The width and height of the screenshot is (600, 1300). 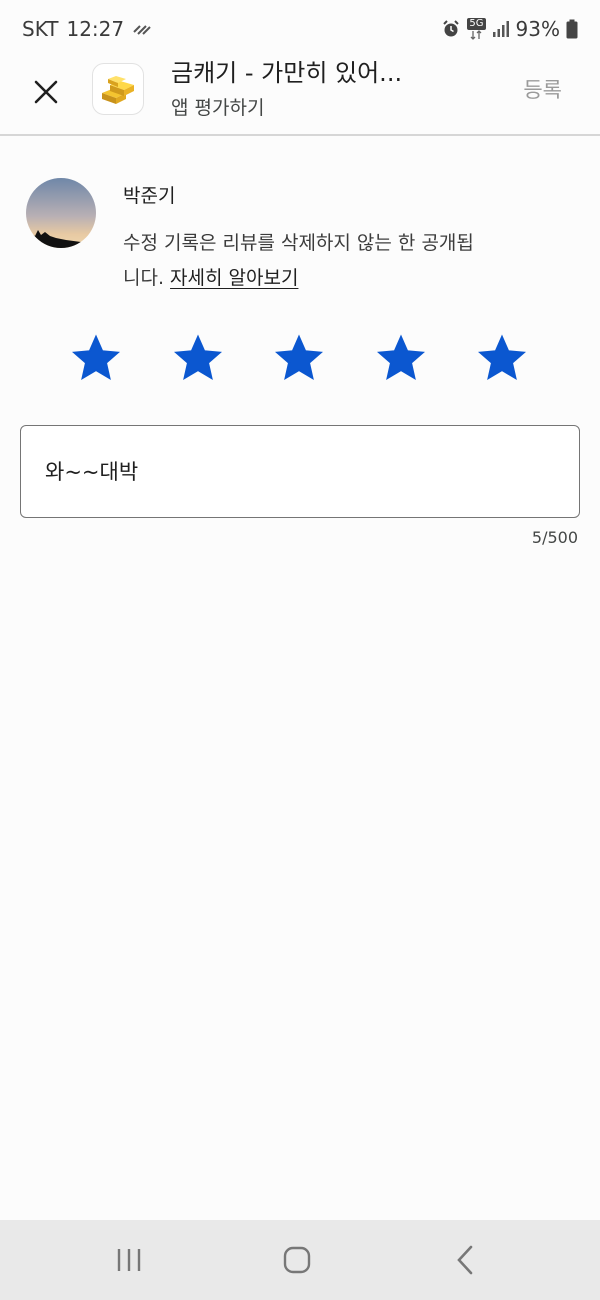 I want to click on recent-apps-icon, so click(x=129, y=1260).